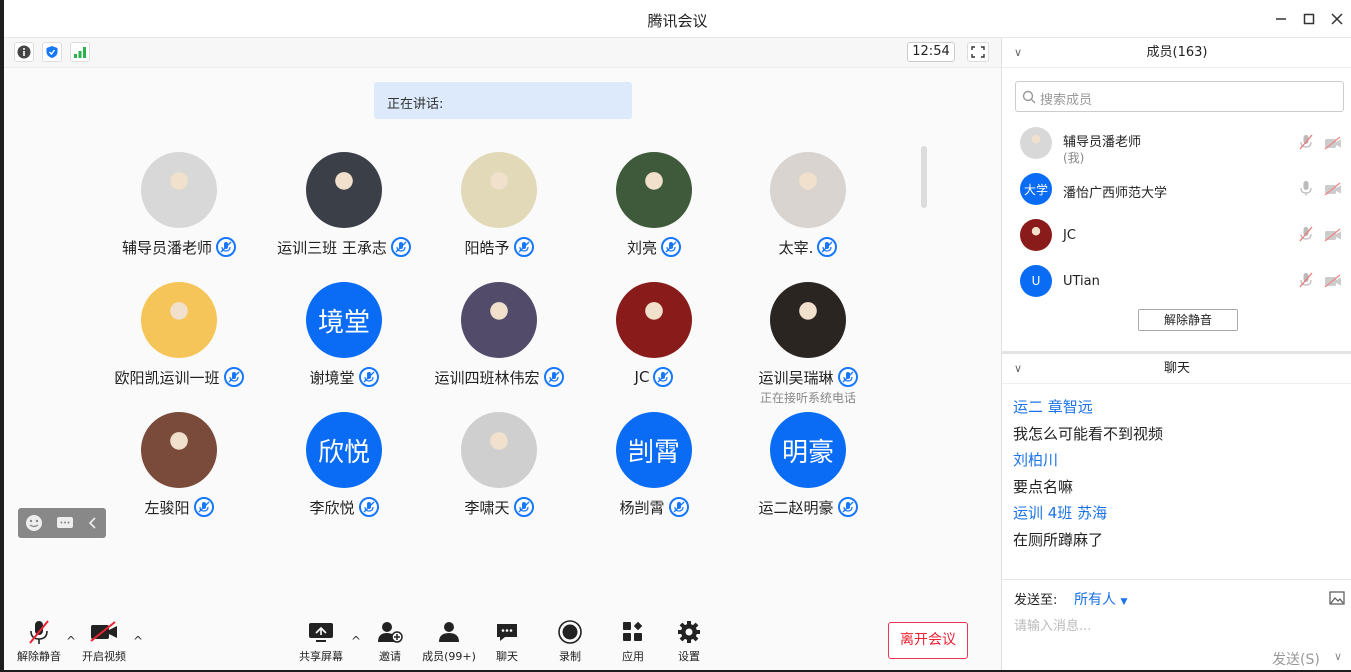 This screenshot has height=672, width=1351. I want to click on minimize-button, so click(1281, 19).